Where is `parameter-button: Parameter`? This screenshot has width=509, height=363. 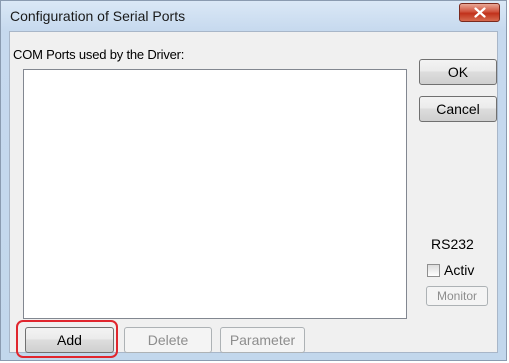 parameter-button: Parameter is located at coordinates (262, 340).